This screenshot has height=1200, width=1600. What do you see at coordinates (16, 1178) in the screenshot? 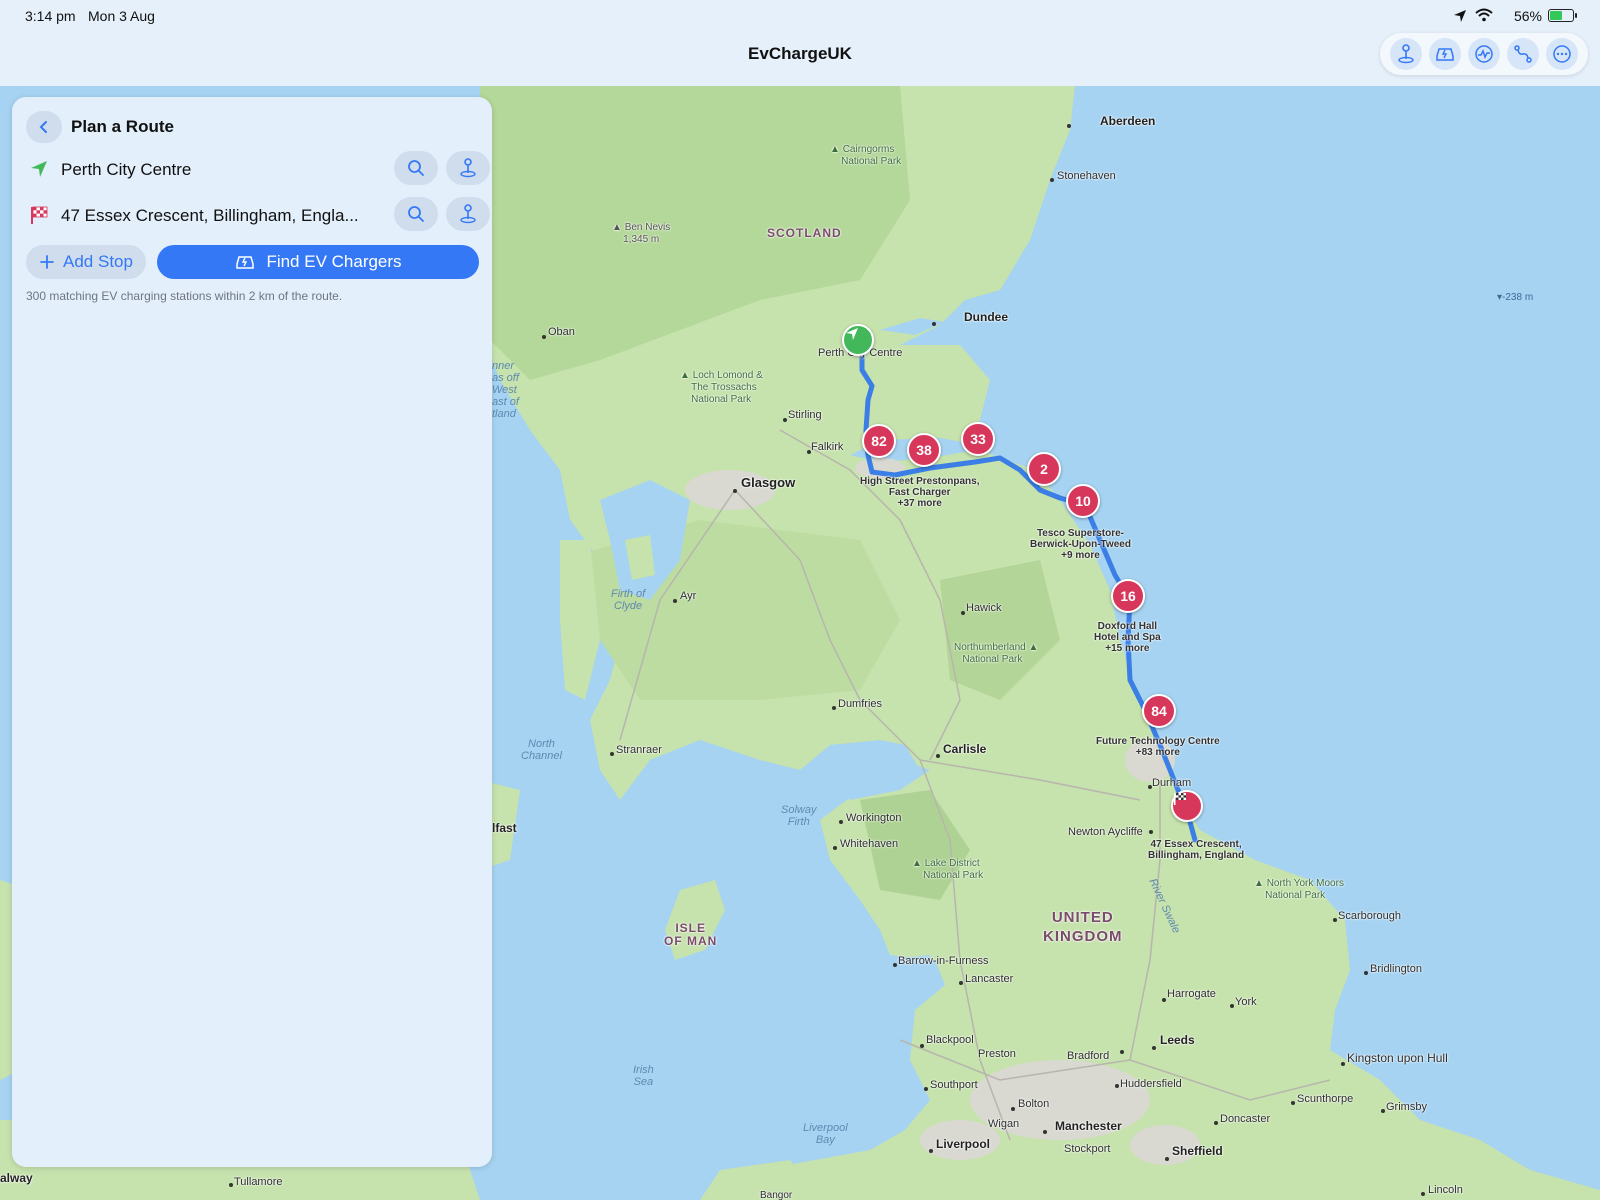
I see `map-label: alway` at bounding box center [16, 1178].